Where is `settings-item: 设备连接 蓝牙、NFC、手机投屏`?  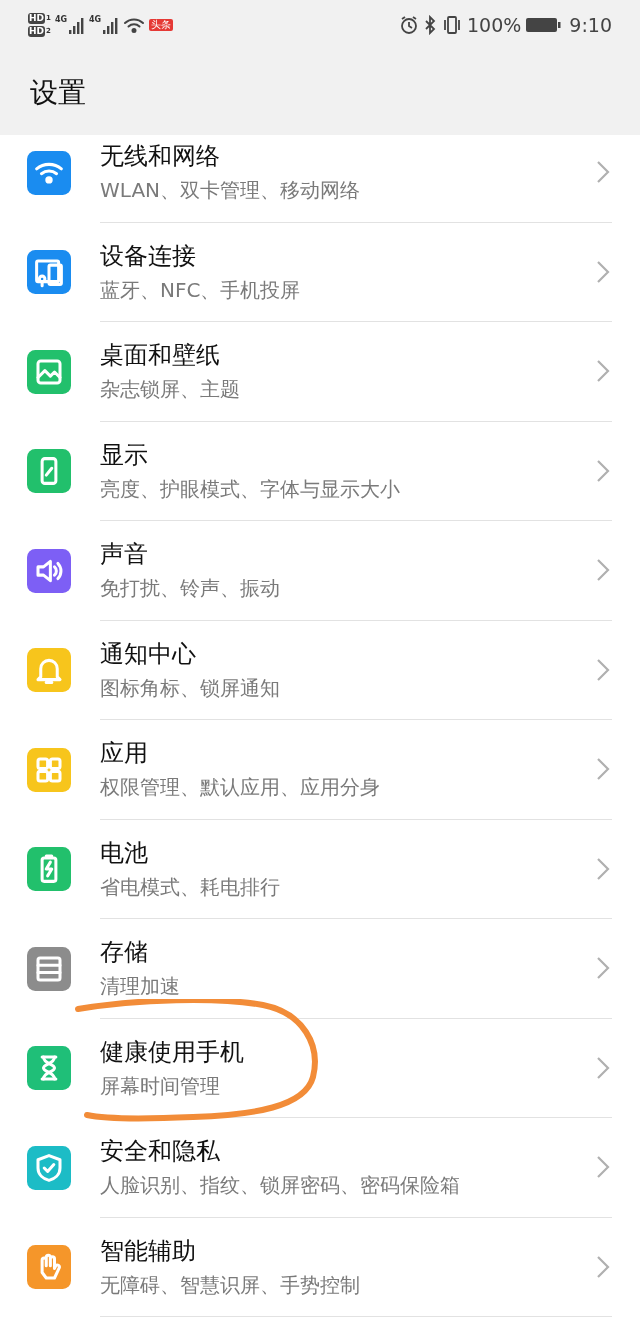 settings-item: 设备连接 蓝牙、NFC、手机投屏 is located at coordinates (320, 272).